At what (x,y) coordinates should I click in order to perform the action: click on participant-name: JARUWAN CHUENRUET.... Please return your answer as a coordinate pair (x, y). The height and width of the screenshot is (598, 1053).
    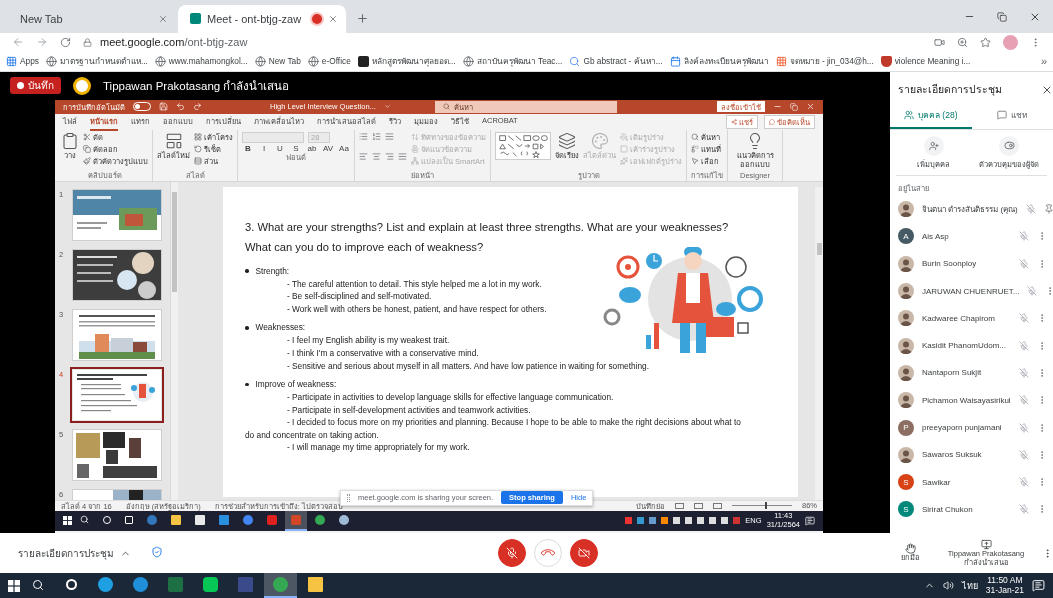
    Looking at the image, I should click on (971, 291).